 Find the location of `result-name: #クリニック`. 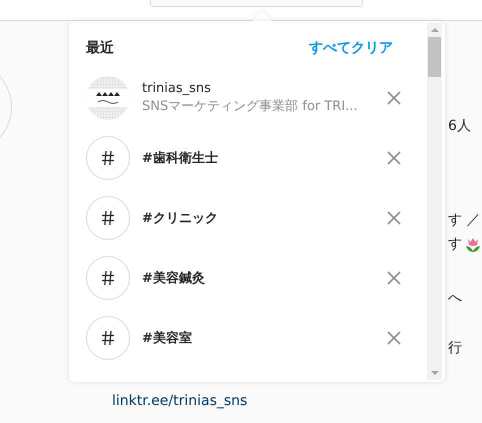

result-name: #クリニック is located at coordinates (180, 218).